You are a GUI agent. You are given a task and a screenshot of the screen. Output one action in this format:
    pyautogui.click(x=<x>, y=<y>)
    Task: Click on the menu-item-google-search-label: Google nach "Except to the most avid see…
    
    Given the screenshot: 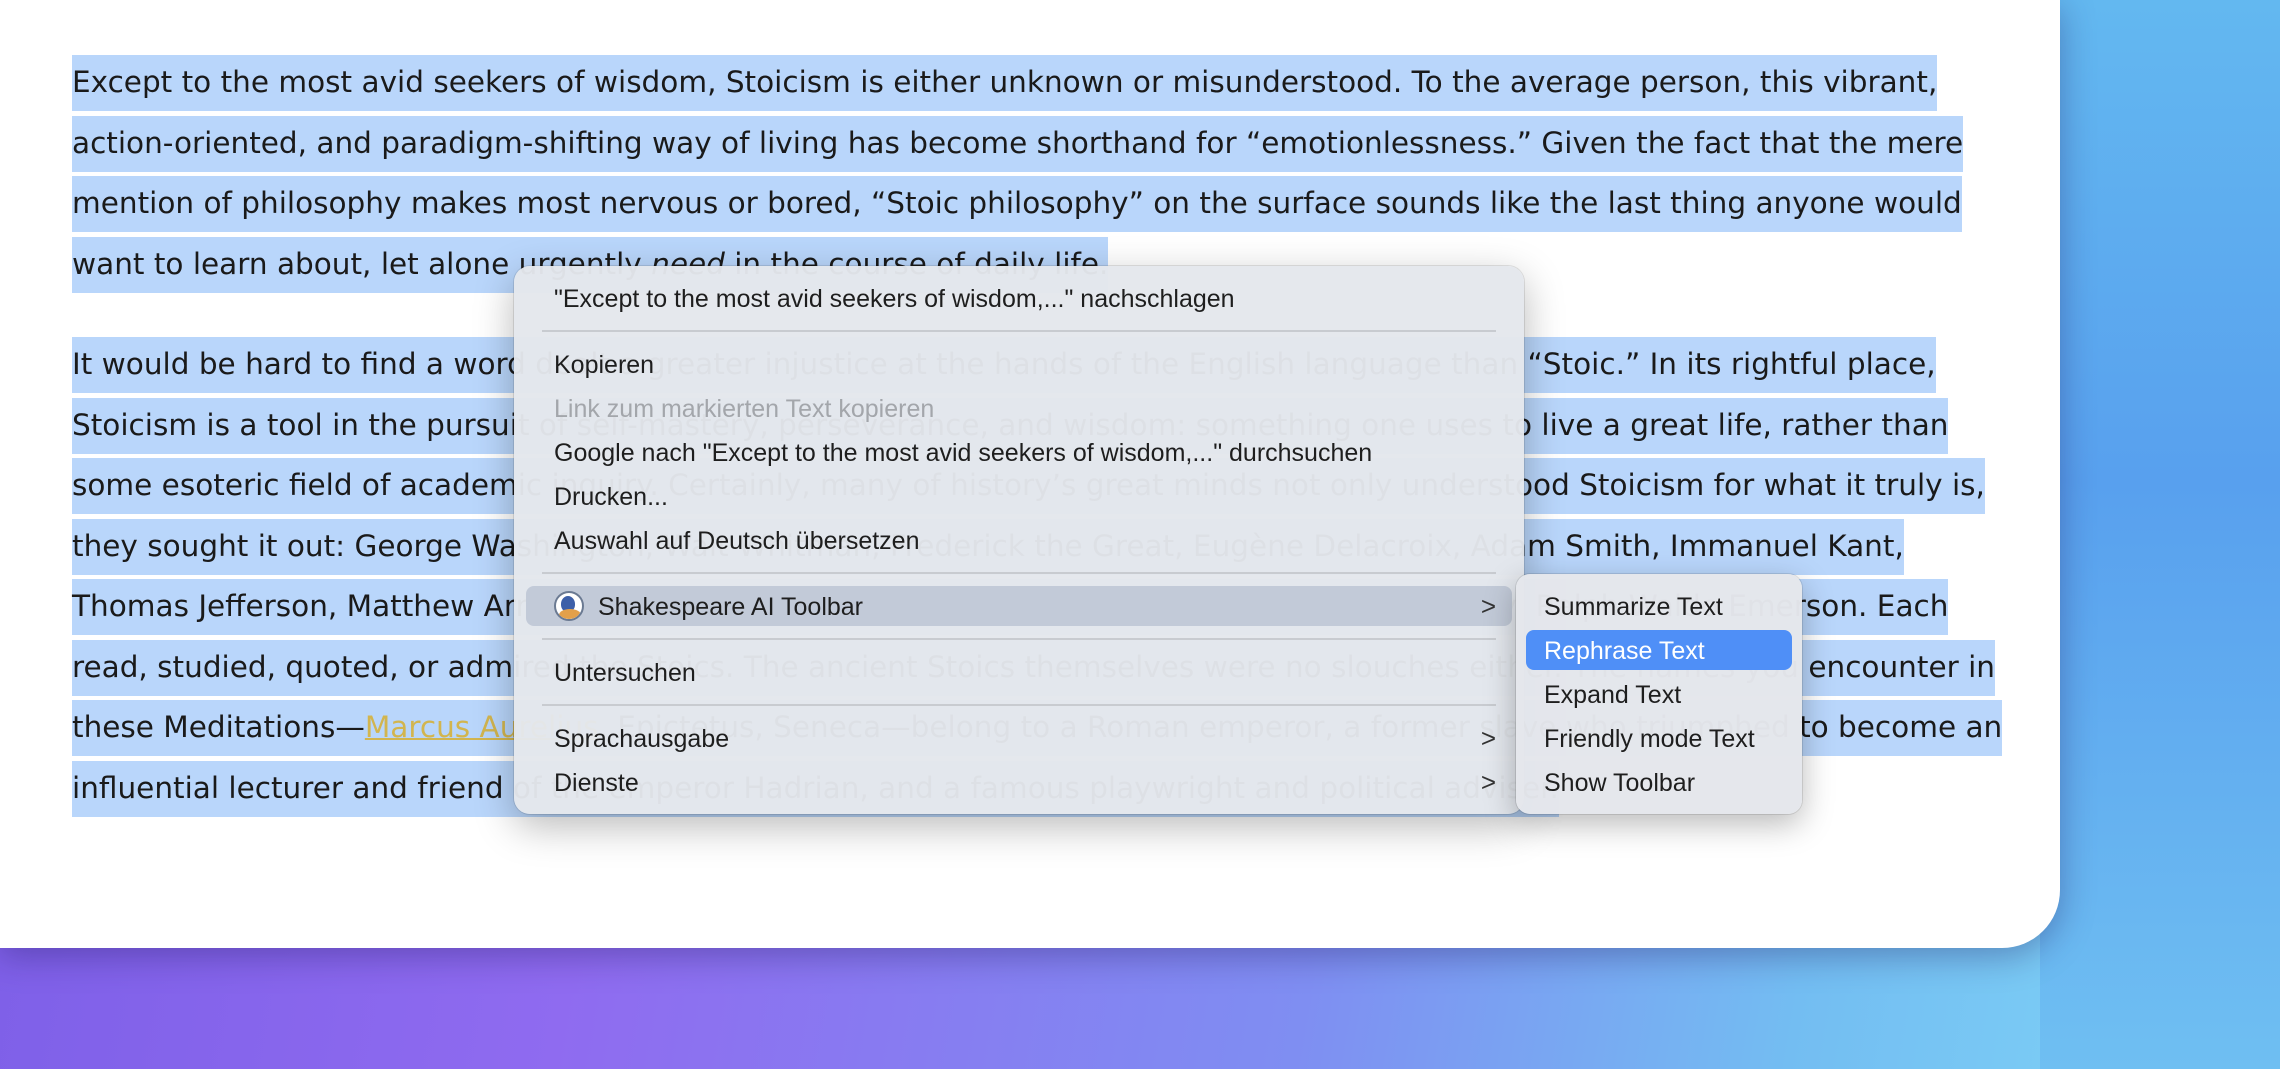 What is the action you would take?
    pyautogui.click(x=963, y=453)
    